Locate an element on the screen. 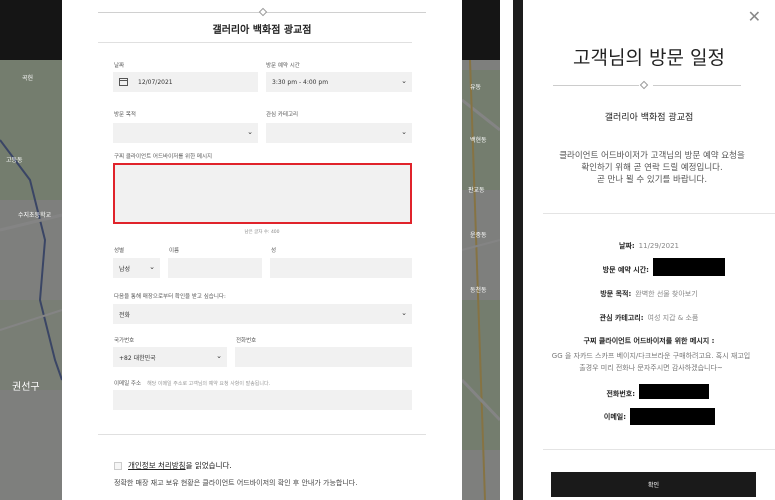 This screenshot has height=500, width=775. map-district-label: 권선구 is located at coordinates (26, 387).